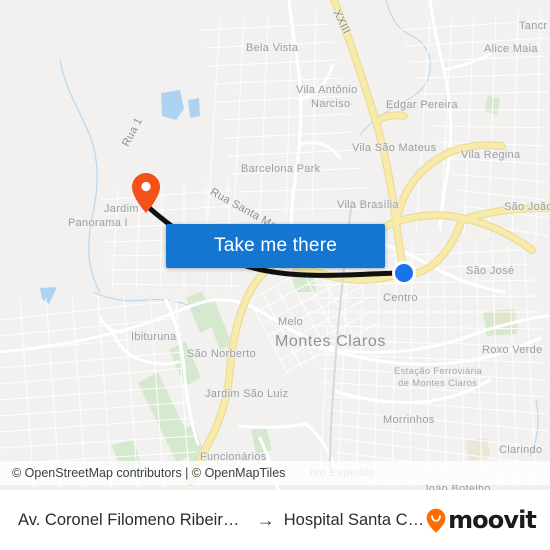 The width and height of the screenshot is (550, 550). What do you see at coordinates (265, 520) in the screenshot?
I see `arrow-right-icon: →` at bounding box center [265, 520].